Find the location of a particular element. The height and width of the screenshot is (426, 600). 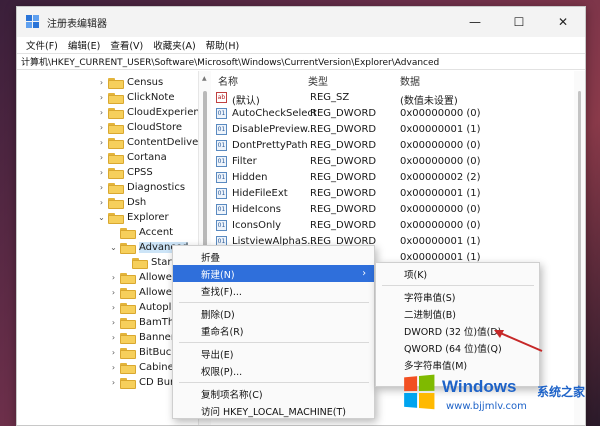

maximize-button: ☐ is located at coordinates (519, 22).